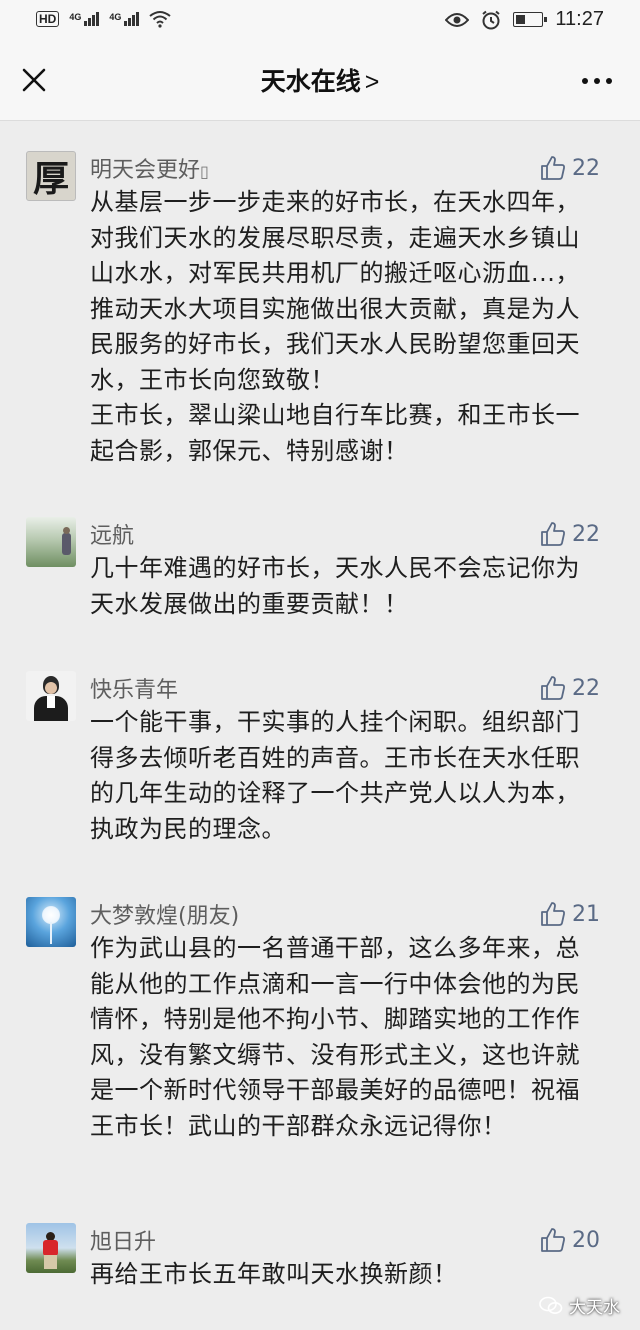 The image size is (640, 1330). Describe the element at coordinates (124, 19) in the screenshot. I see `signal-icon-sim2: 4G` at that location.